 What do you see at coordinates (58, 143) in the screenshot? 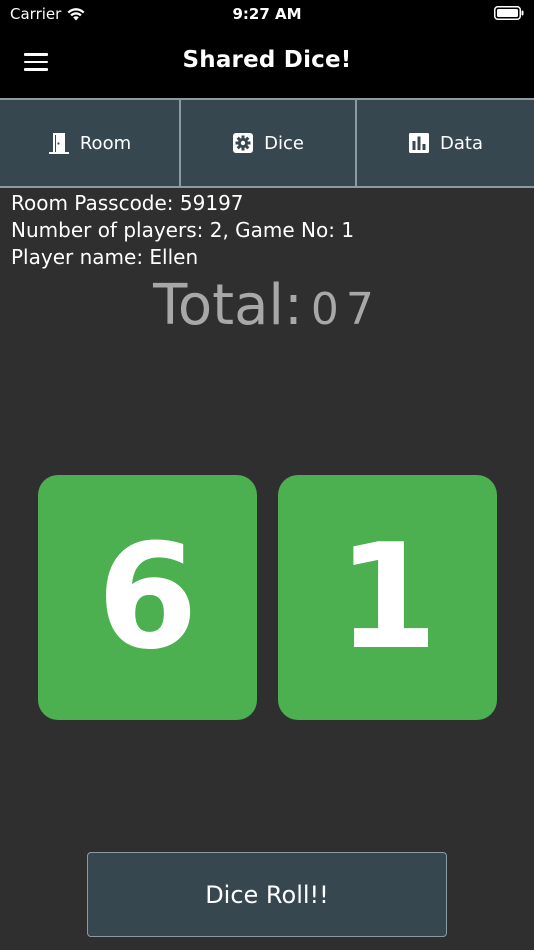
I see `door-icon` at bounding box center [58, 143].